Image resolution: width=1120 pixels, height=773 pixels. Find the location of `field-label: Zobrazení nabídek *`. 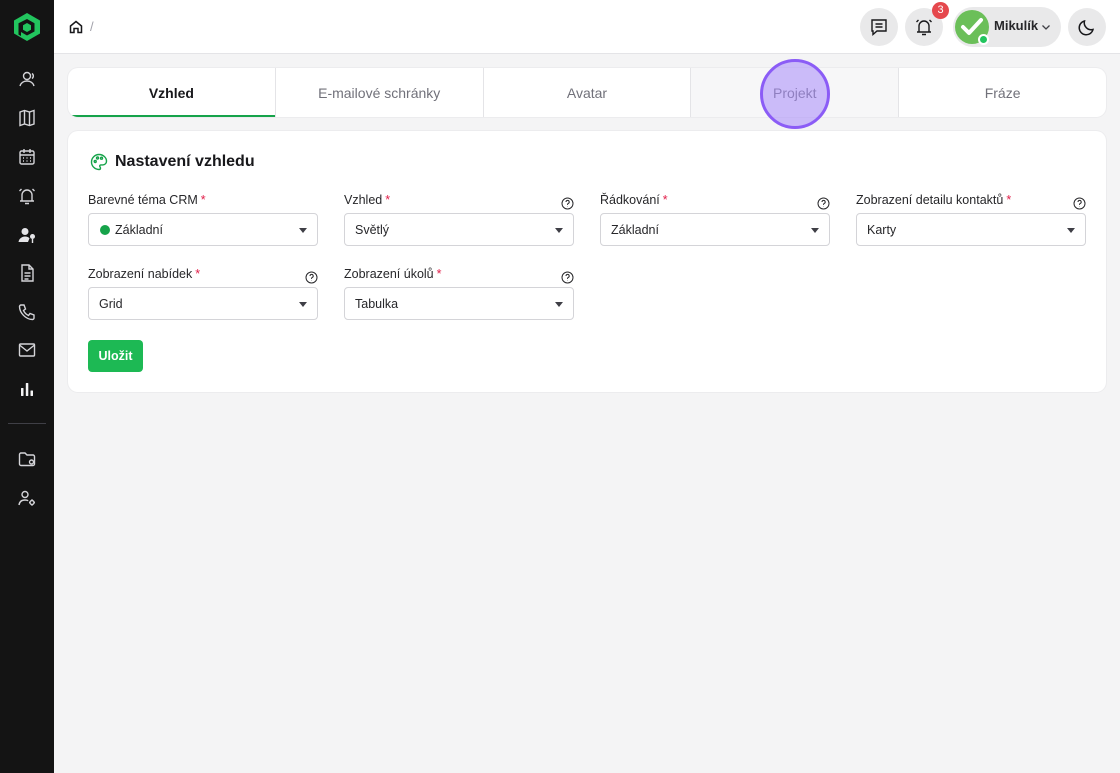

field-label: Zobrazení nabídek * is located at coordinates (203, 276).